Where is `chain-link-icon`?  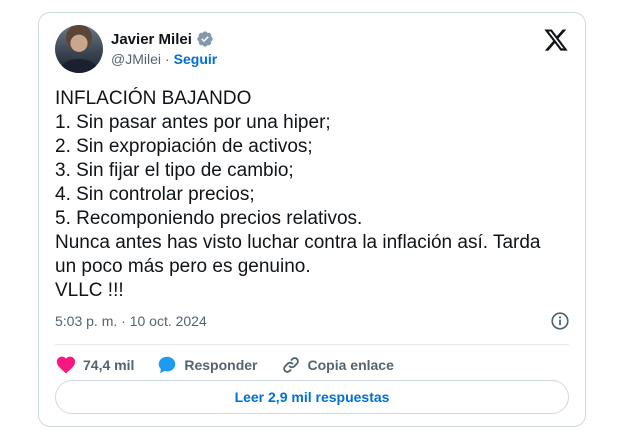 chain-link-icon is located at coordinates (290, 365).